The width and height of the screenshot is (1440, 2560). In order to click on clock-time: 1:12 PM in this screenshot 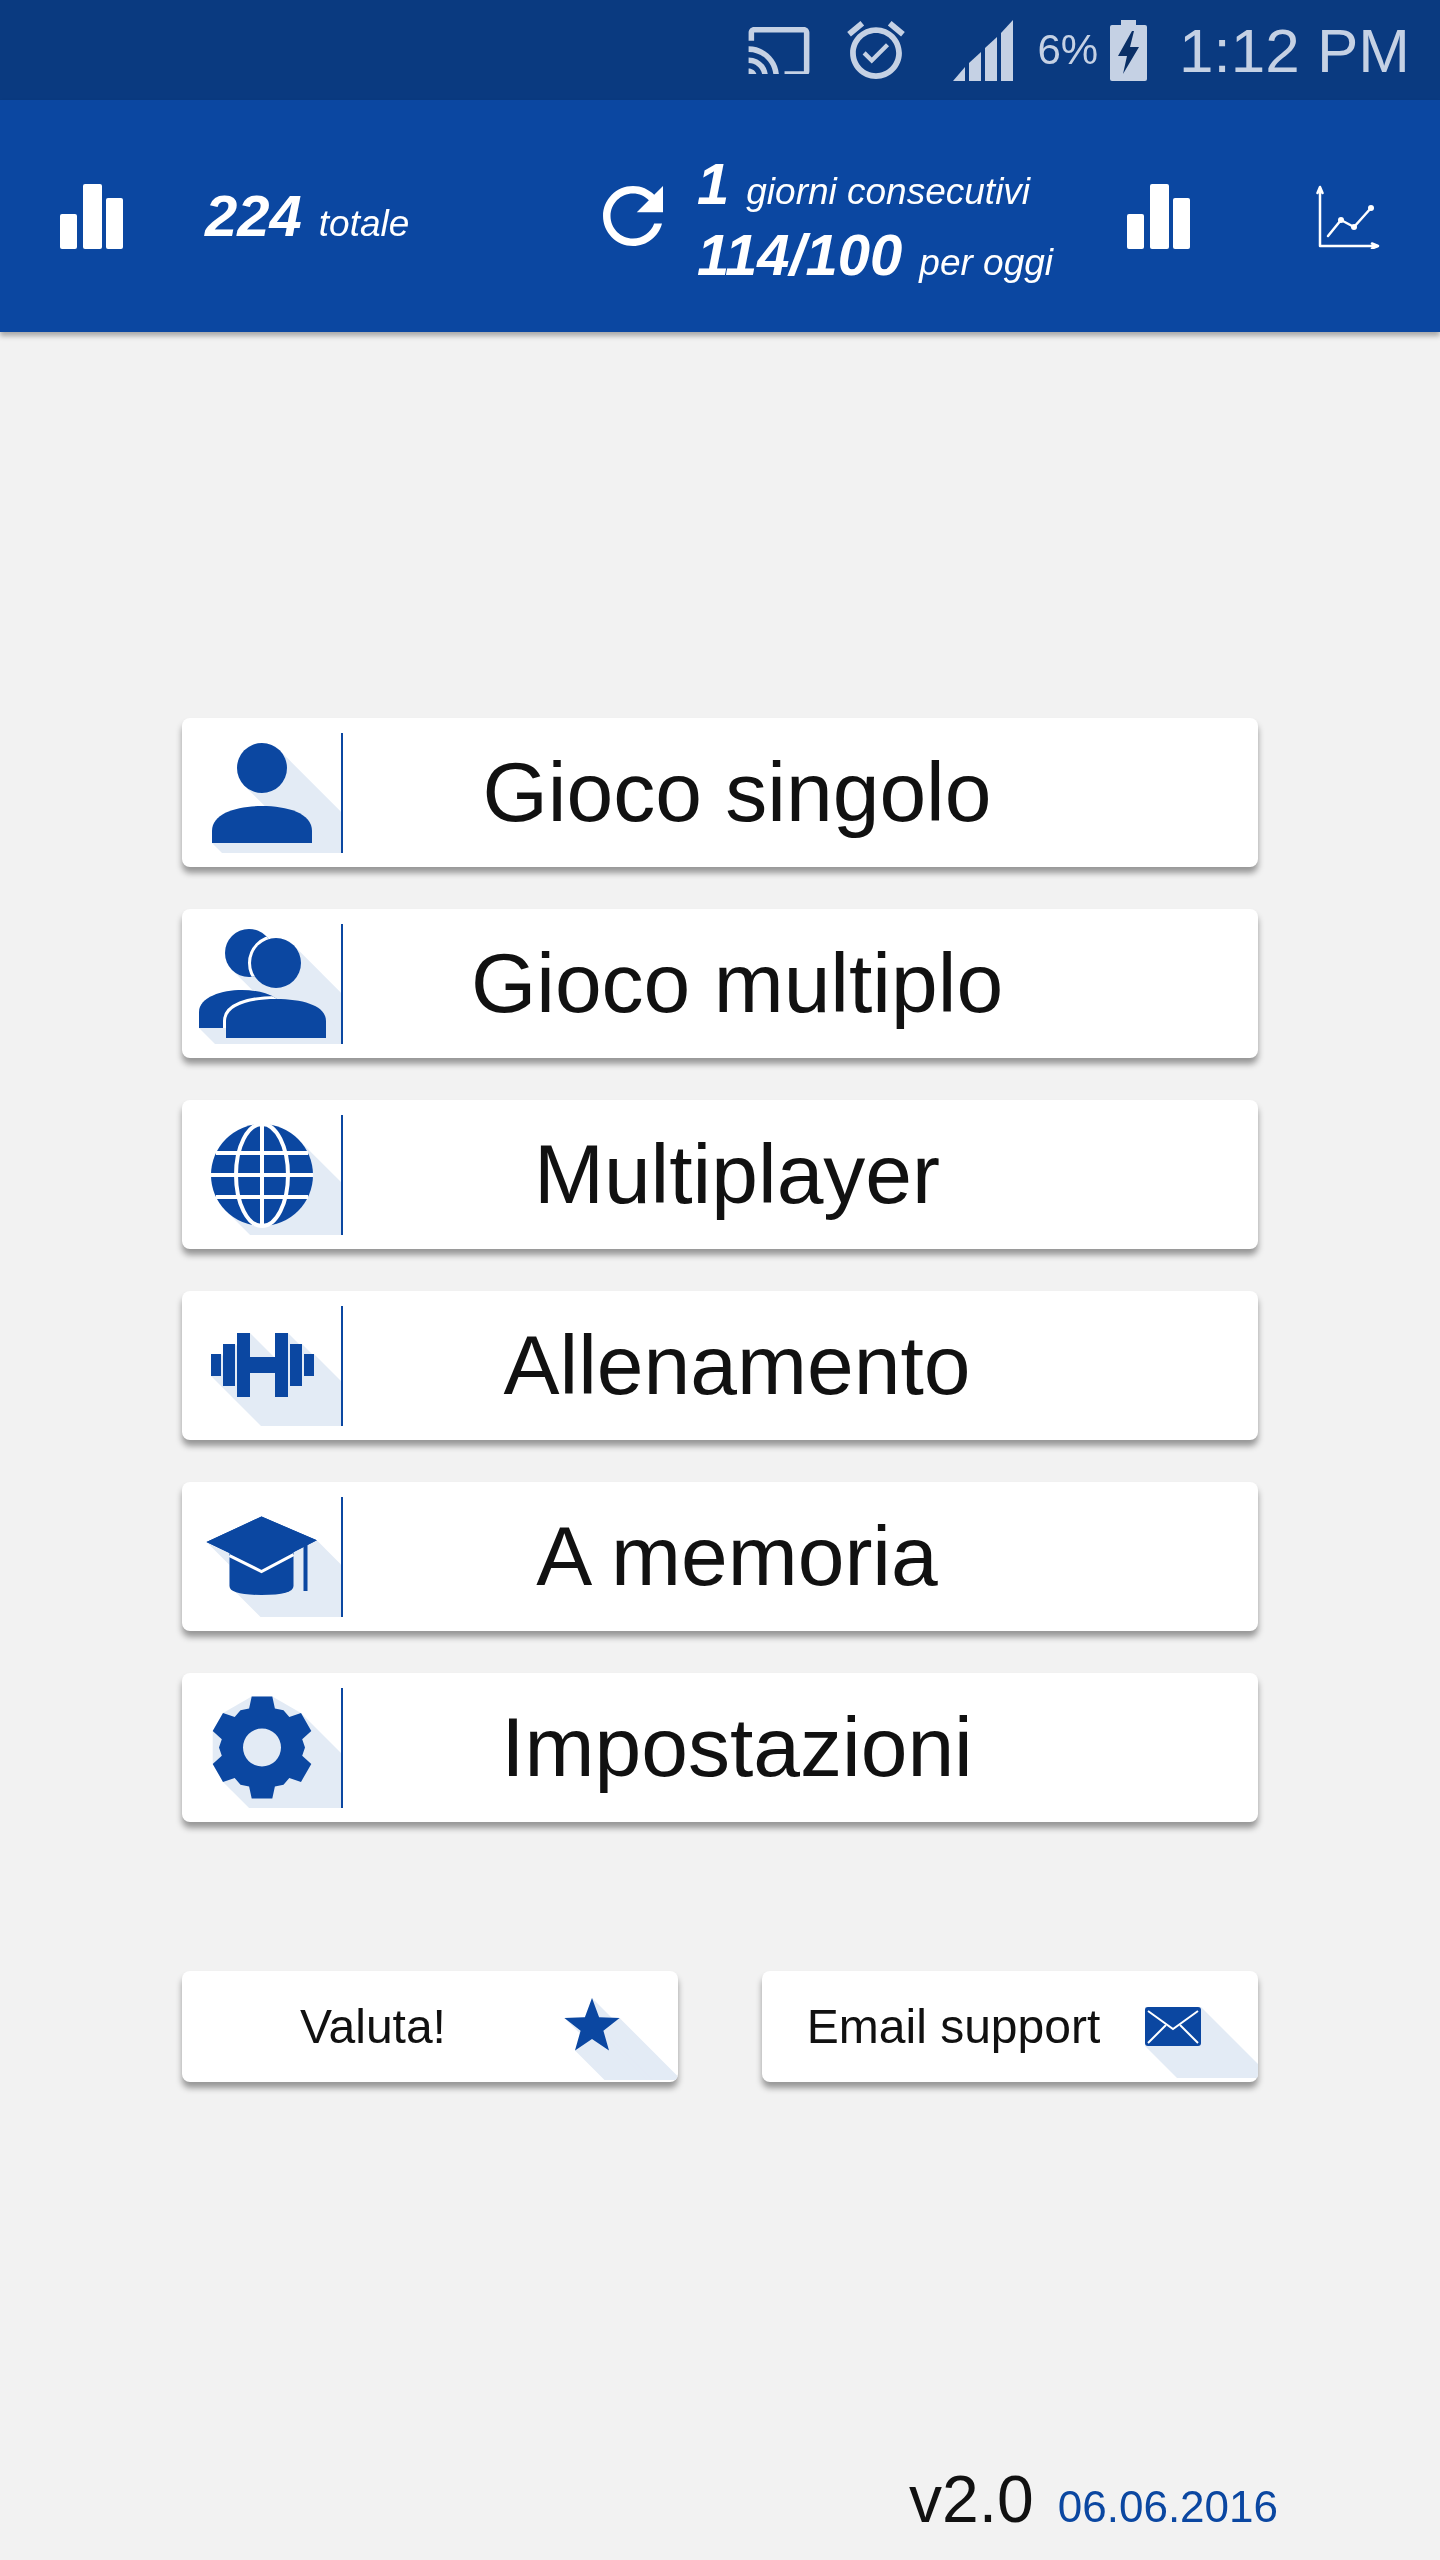, I will do `click(1294, 50)`.